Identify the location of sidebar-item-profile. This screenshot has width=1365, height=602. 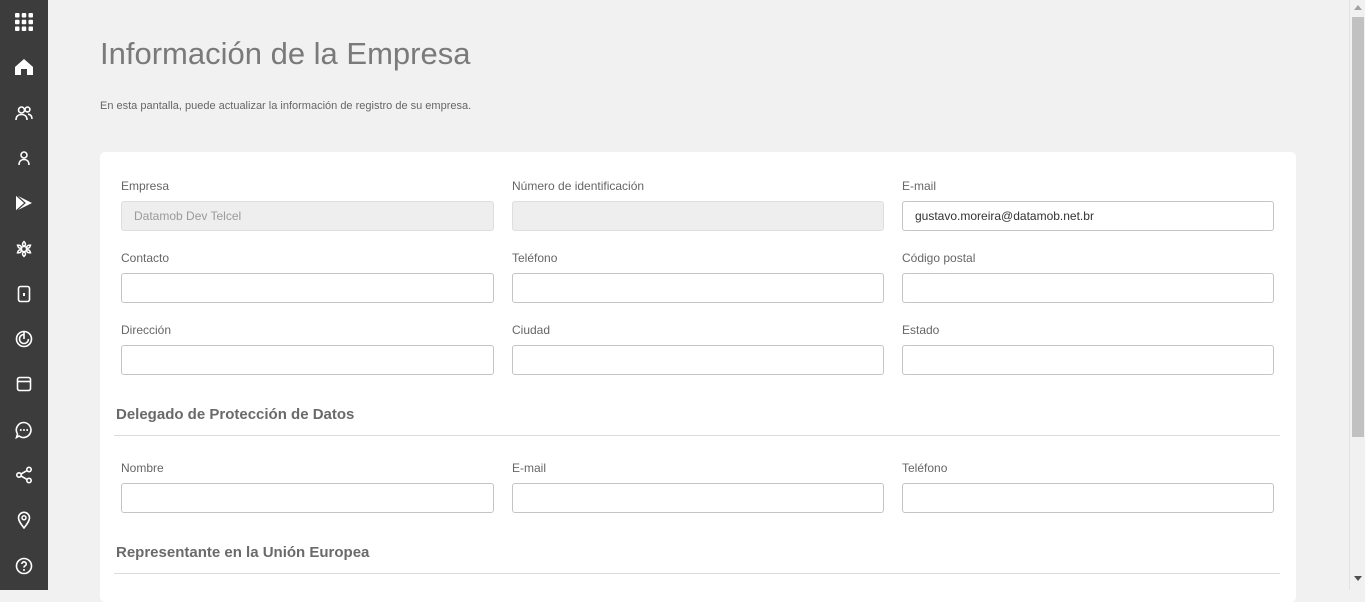
(24, 158).